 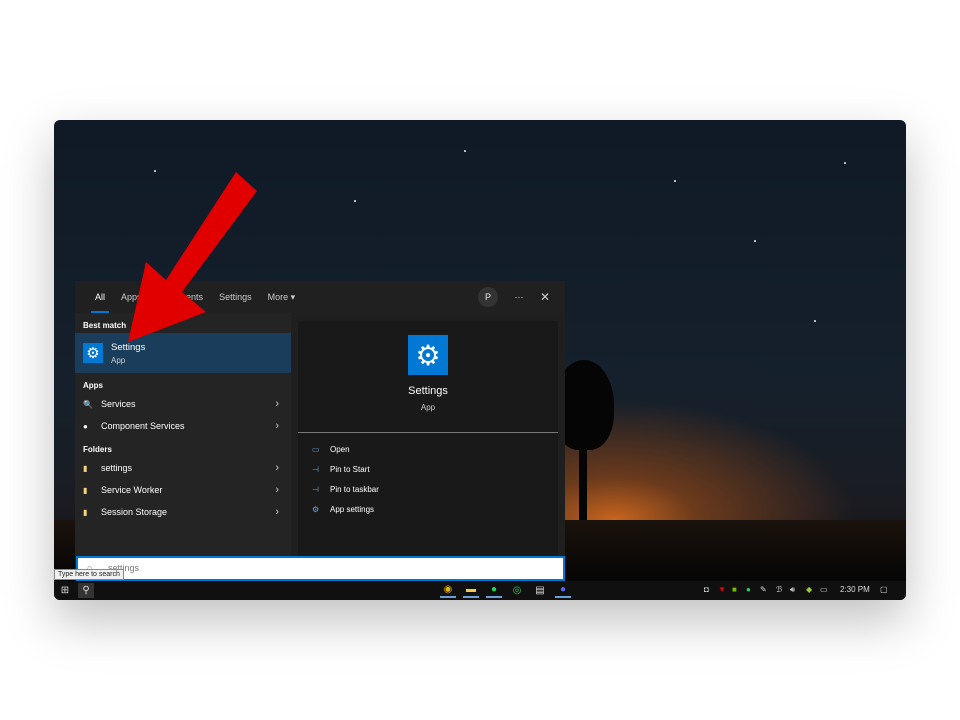 I want to click on red-arrow-annotation, so click(x=192, y=257).